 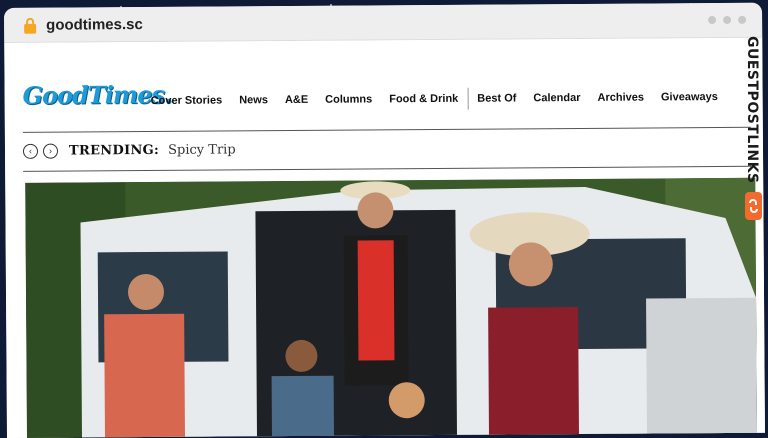 What do you see at coordinates (496, 98) in the screenshot?
I see `nav-item-best-of: Best Of` at bounding box center [496, 98].